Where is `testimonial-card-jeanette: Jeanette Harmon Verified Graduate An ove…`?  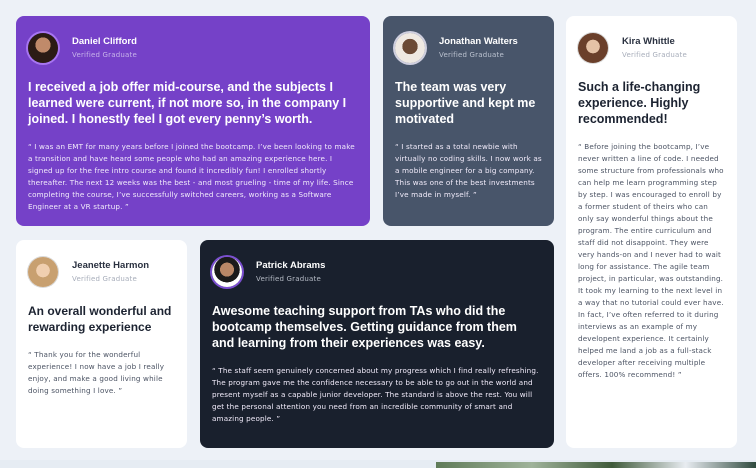 testimonial-card-jeanette: Jeanette Harmon Verified Graduate An ove… is located at coordinates (101, 344).